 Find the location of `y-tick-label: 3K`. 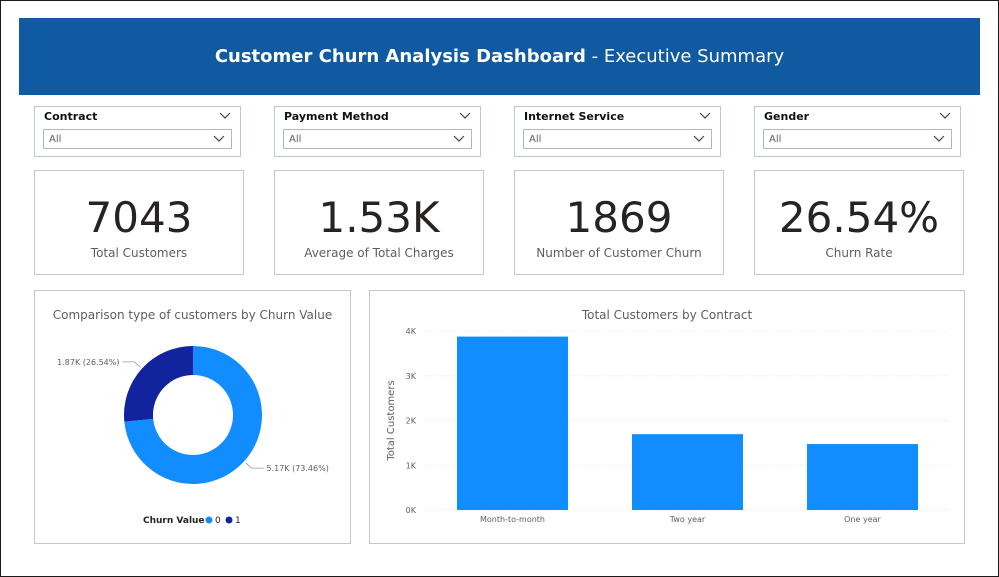

y-tick-label: 3K is located at coordinates (411, 376).